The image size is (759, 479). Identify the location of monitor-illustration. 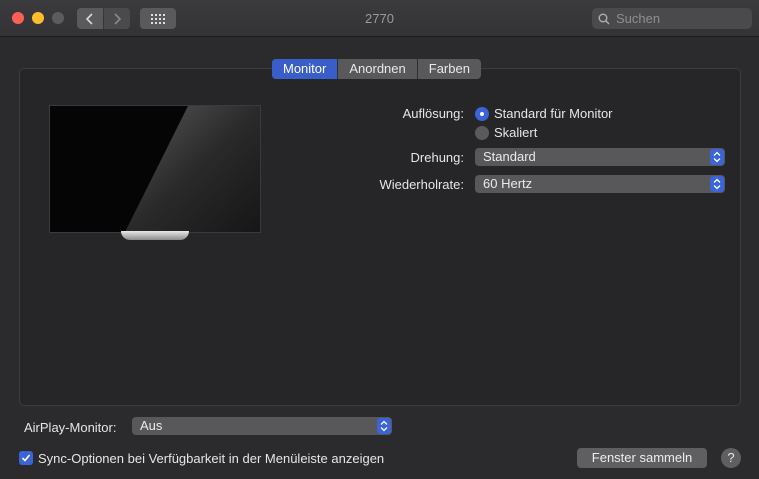
(155, 169).